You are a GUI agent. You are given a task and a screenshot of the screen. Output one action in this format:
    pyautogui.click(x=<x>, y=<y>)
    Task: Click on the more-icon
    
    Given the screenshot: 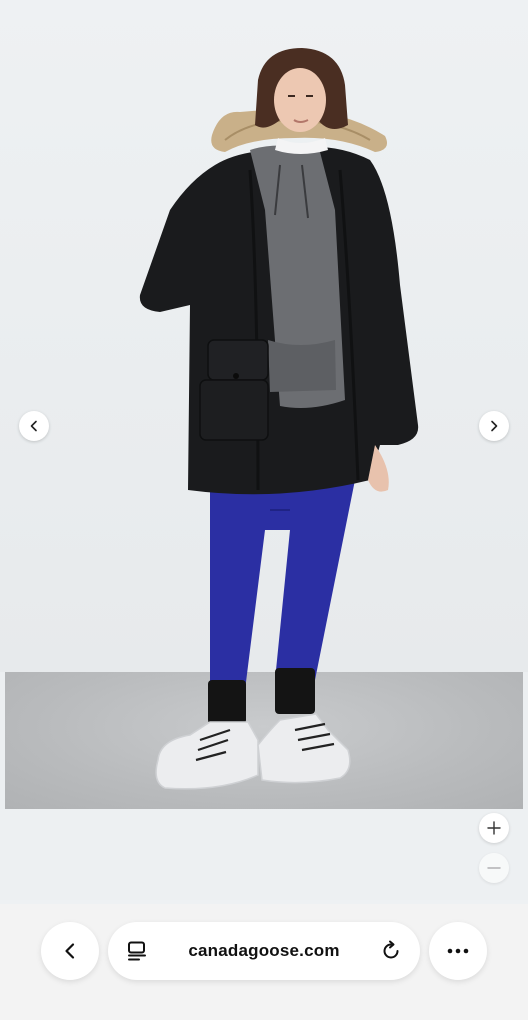 What is the action you would take?
    pyautogui.click(x=458, y=951)
    